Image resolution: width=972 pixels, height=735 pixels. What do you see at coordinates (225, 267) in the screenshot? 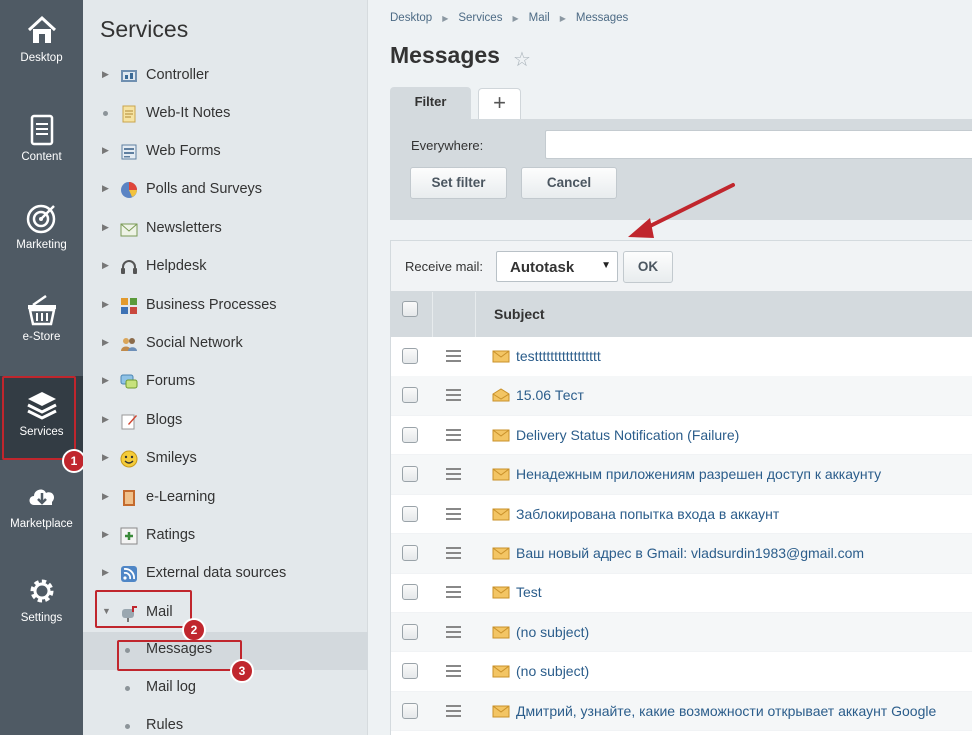
I see `menu-item-helpdesk: ▶ Helpdesk` at bounding box center [225, 267].